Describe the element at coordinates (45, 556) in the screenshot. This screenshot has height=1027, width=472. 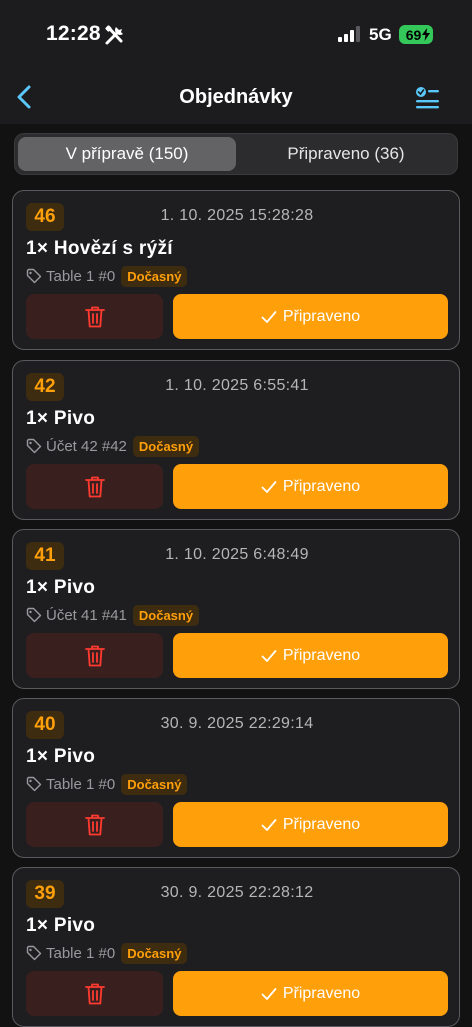
I see `order-number-badge: 41` at that location.